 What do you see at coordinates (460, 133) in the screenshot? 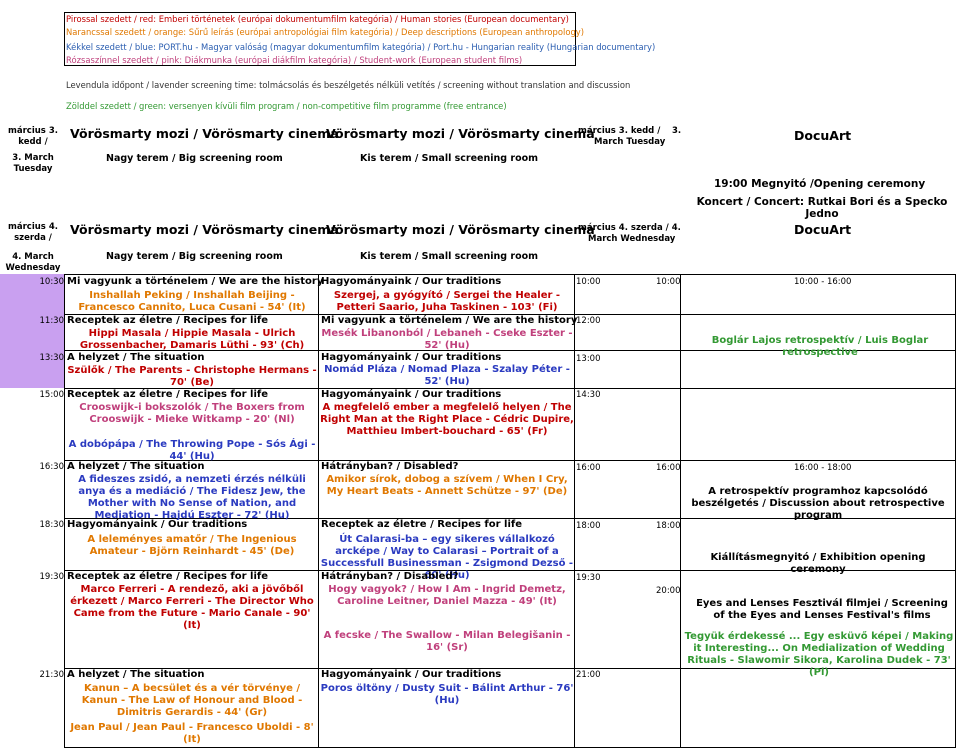
I see `day1-cinema-small: Vörösmarty mozi / Vörösmarty cinema` at bounding box center [460, 133].